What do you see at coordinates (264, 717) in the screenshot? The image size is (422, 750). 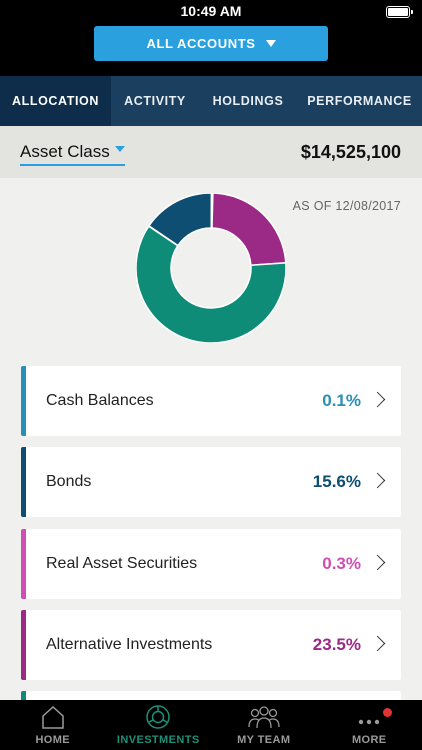 I see `team-icon` at bounding box center [264, 717].